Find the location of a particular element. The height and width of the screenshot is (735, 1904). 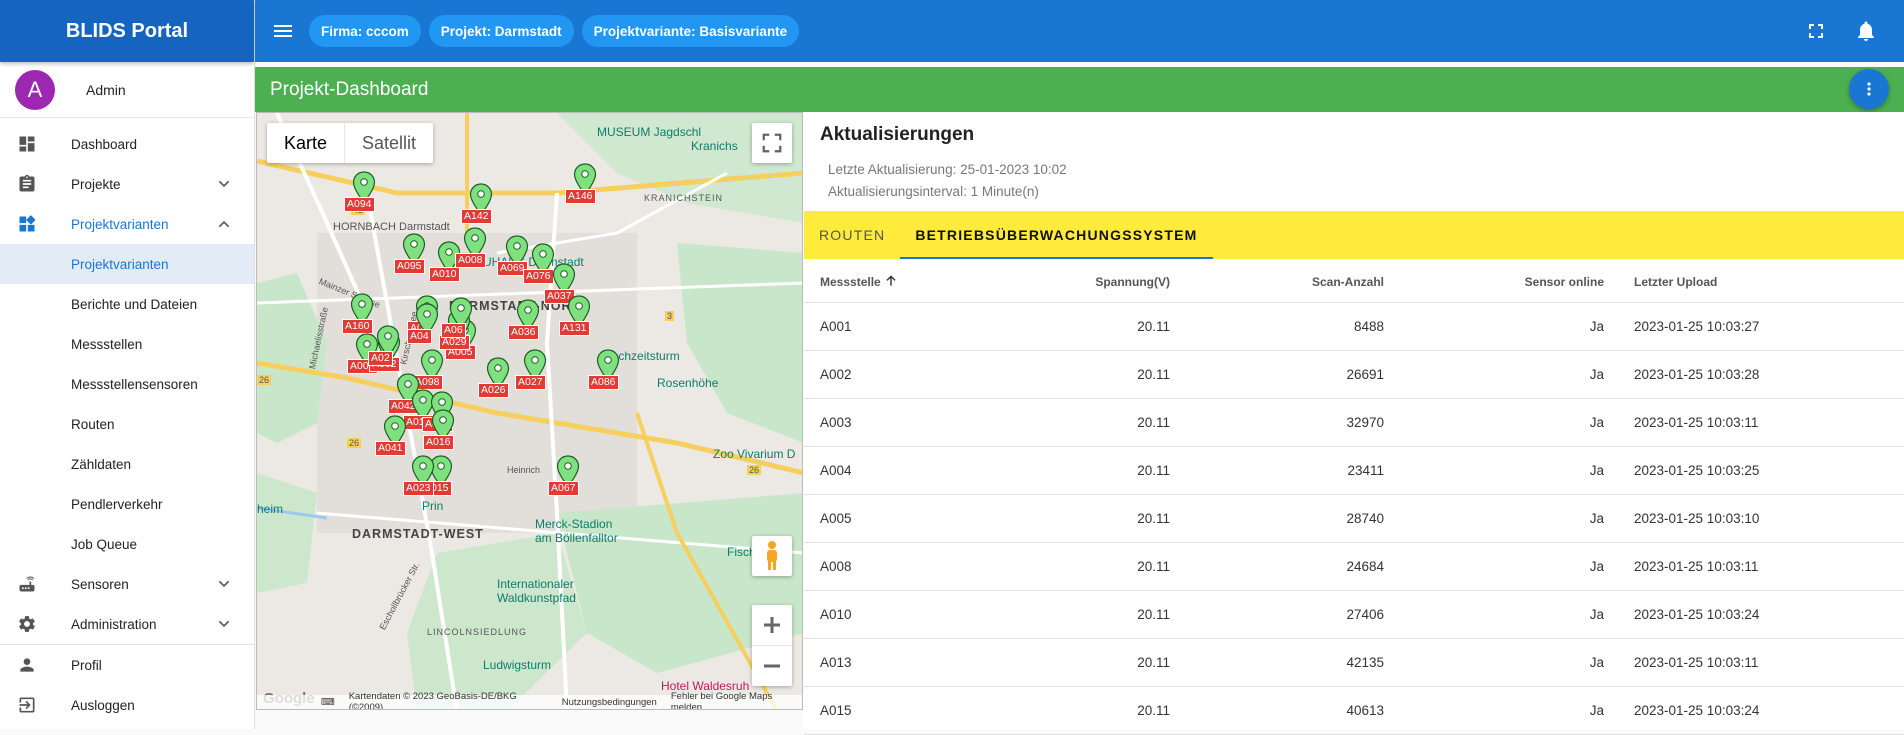

map-fullscreen-button is located at coordinates (772, 143).